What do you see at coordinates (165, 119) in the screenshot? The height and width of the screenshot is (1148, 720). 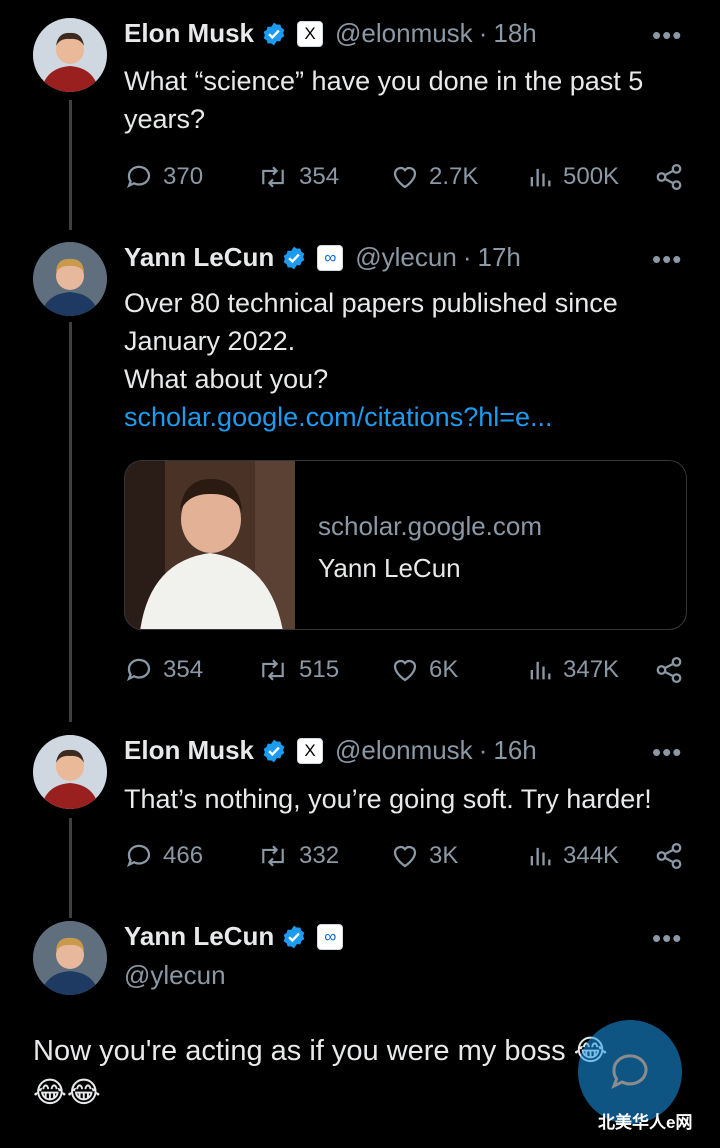 I see `tweet-text-line: years?` at bounding box center [165, 119].